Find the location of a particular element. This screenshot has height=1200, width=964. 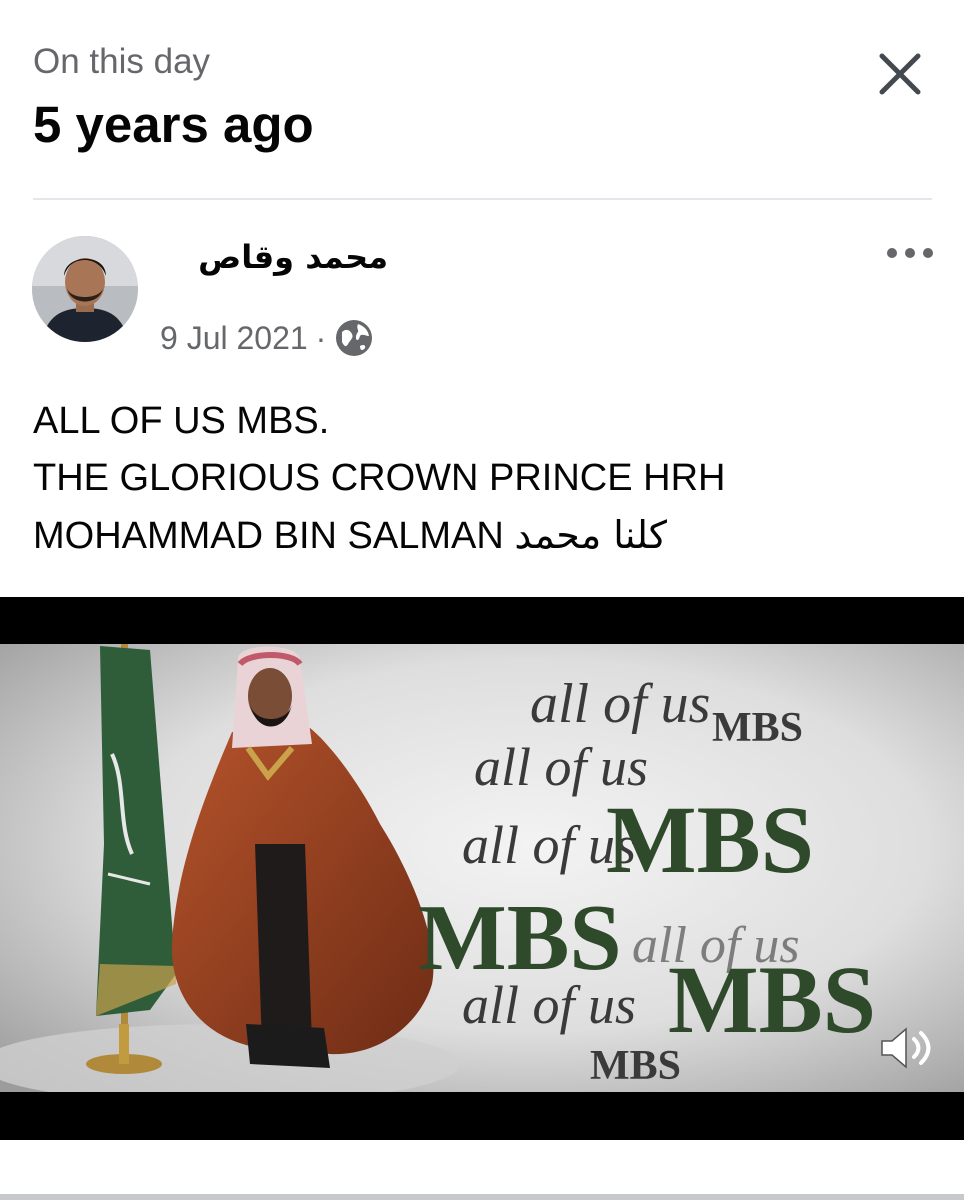

avatar-image is located at coordinates (85, 289).